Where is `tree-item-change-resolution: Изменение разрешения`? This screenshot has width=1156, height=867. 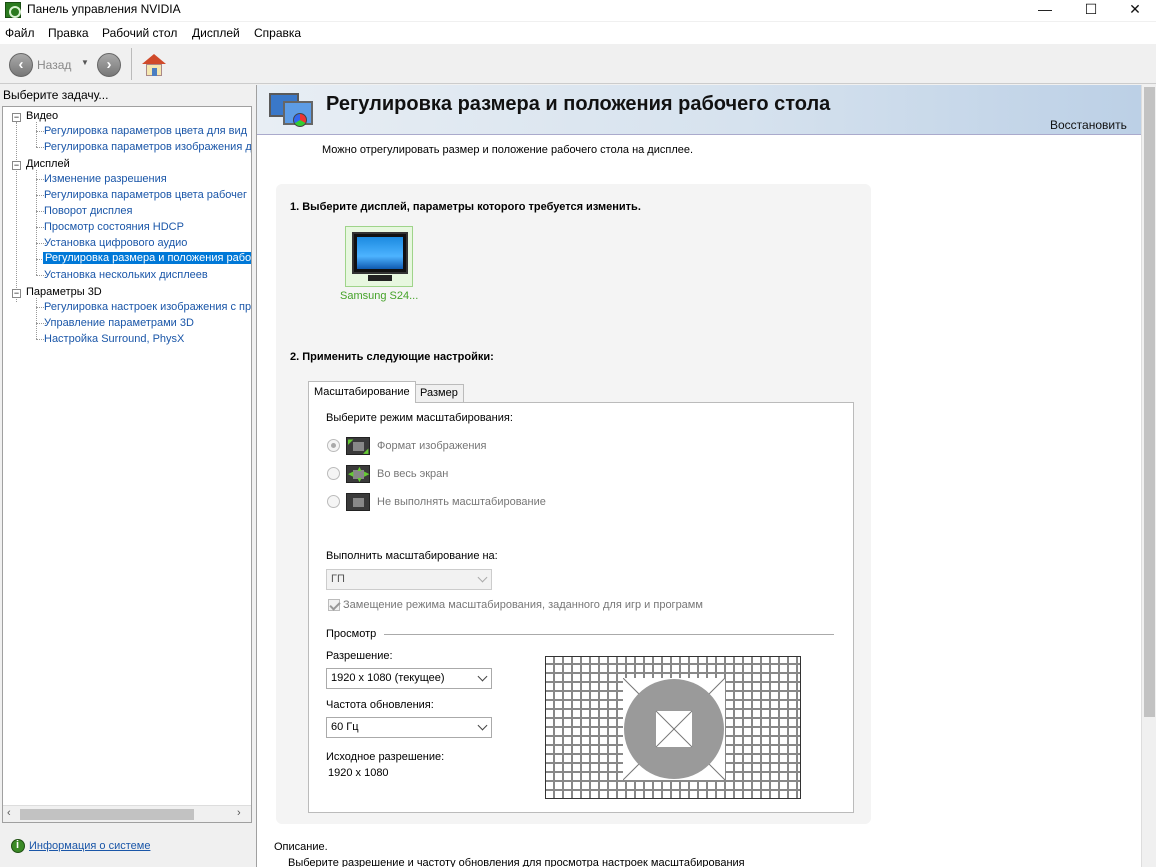 tree-item-change-resolution: Изменение разрешения is located at coordinates (105, 179).